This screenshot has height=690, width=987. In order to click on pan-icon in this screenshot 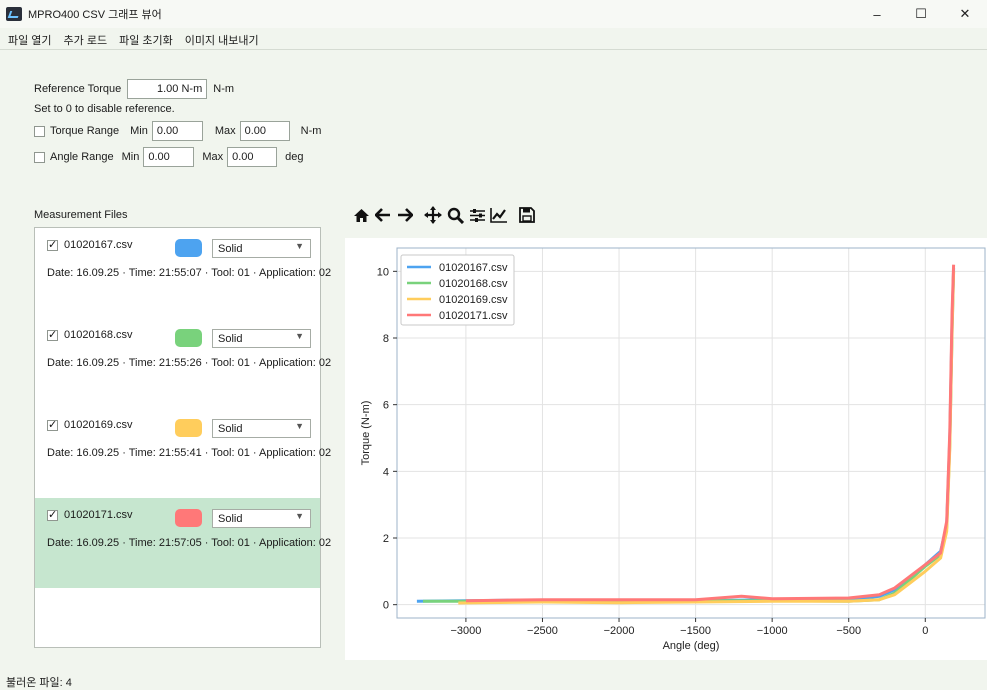, I will do `click(433, 215)`.